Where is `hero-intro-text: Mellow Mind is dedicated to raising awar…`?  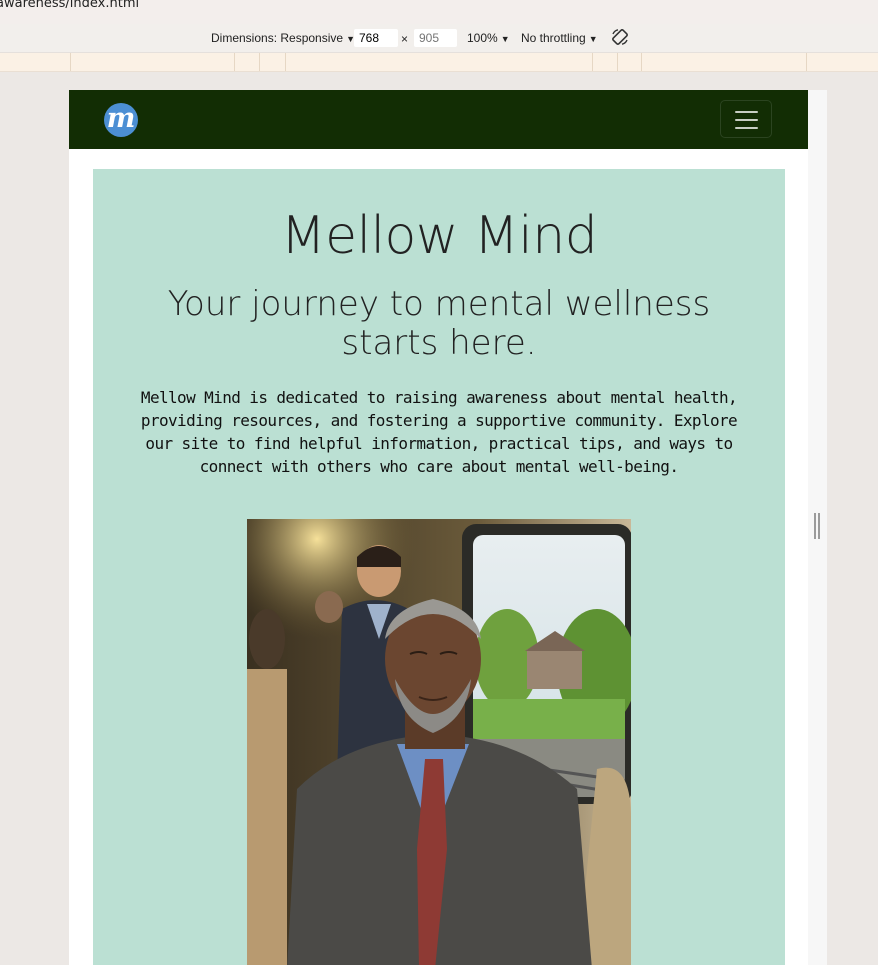
hero-intro-text: Mellow Mind is dedicated to raising awar… is located at coordinates (439, 432).